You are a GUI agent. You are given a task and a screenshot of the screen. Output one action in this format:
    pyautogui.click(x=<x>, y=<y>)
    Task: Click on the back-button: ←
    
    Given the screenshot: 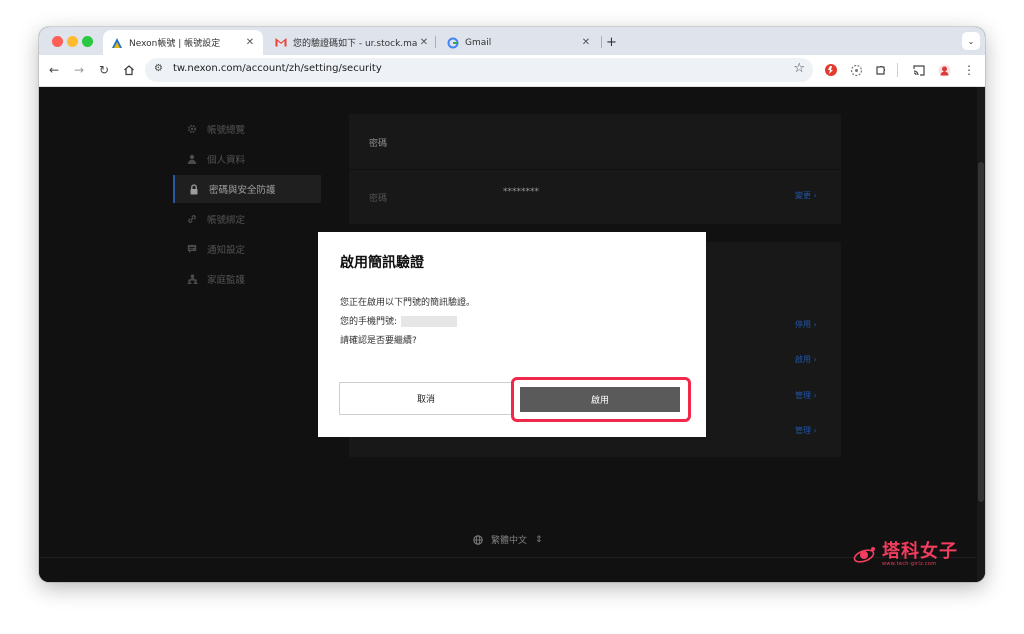 What is the action you would take?
    pyautogui.click(x=54, y=70)
    